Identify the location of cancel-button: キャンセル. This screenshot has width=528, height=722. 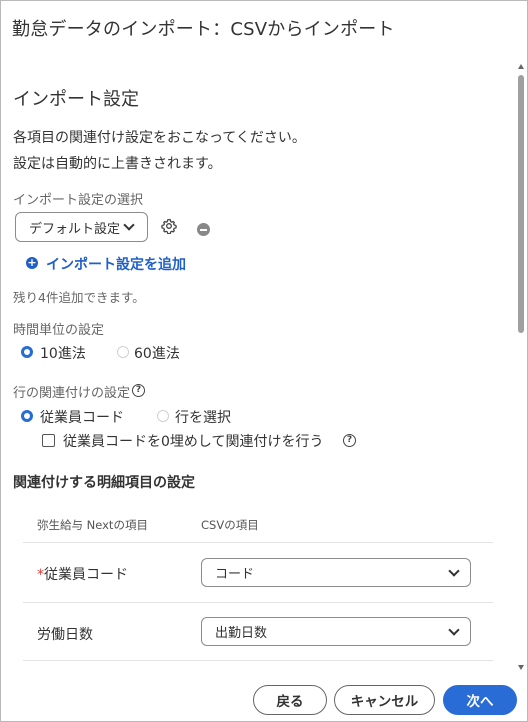
(384, 700).